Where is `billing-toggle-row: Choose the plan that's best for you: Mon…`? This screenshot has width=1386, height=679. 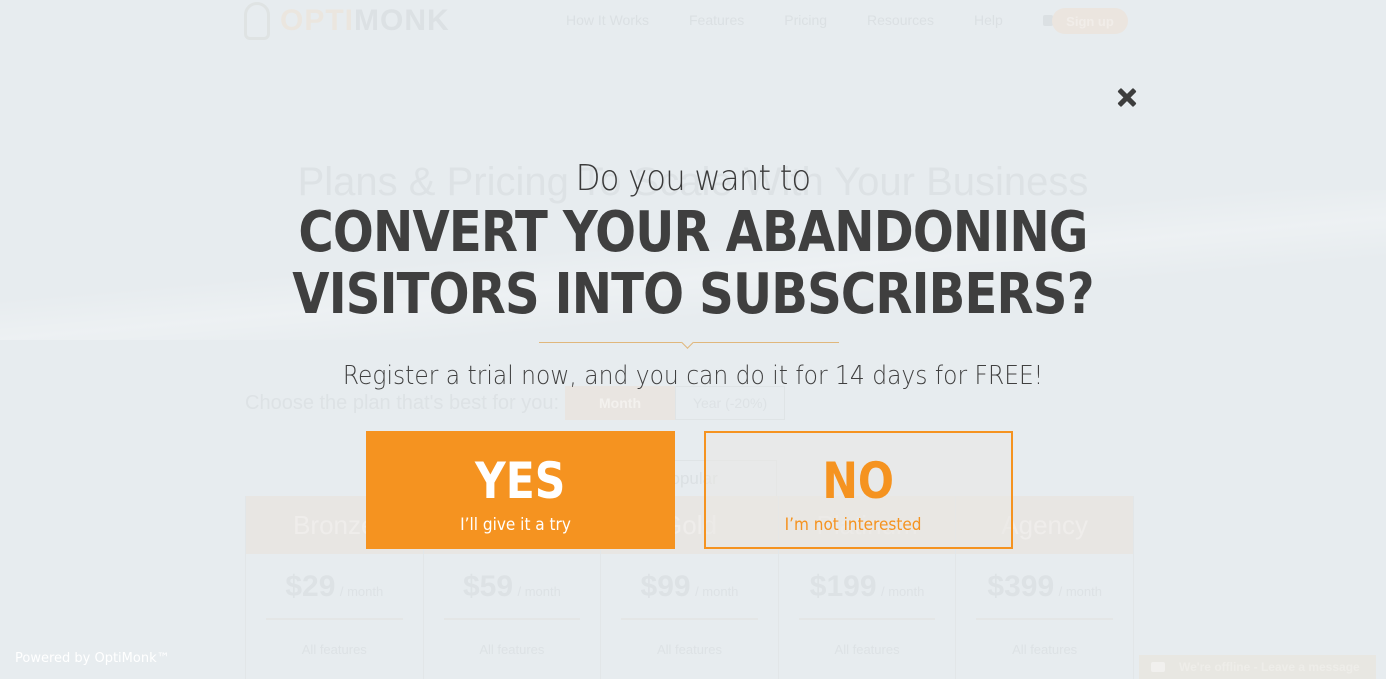
billing-toggle-row: Choose the plan that's best for you: Mon… is located at coordinates (515, 403).